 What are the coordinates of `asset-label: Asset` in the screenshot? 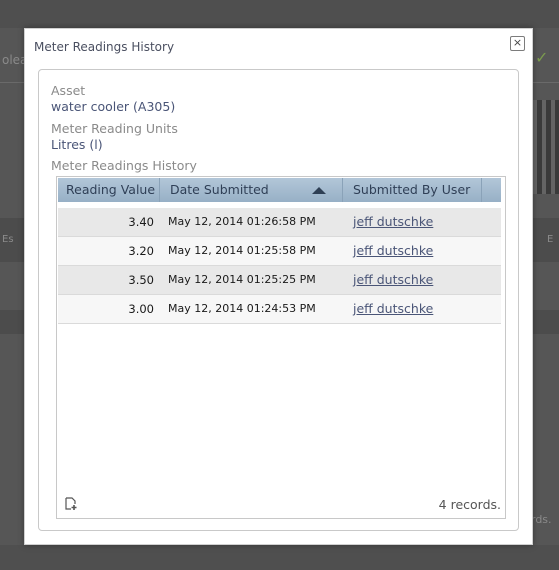 It's located at (68, 90).